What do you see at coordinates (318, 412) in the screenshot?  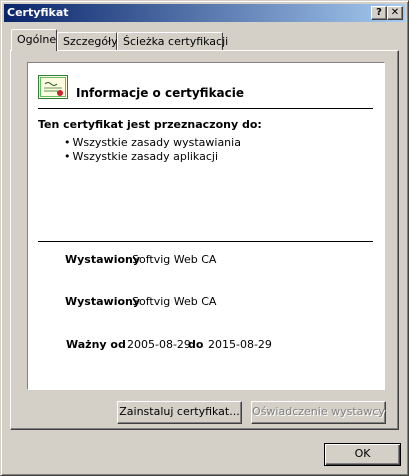 I see `issuer-statement-button: Oświadczenie wystawcy` at bounding box center [318, 412].